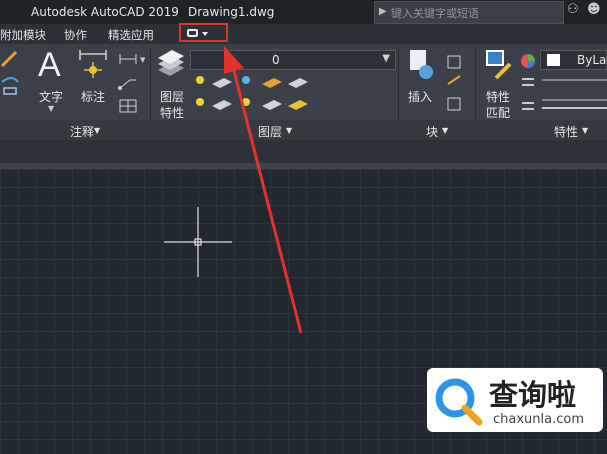 The image size is (607, 454). Describe the element at coordinates (383, 11) in the screenshot. I see `search-expand-icon: ▶` at that location.